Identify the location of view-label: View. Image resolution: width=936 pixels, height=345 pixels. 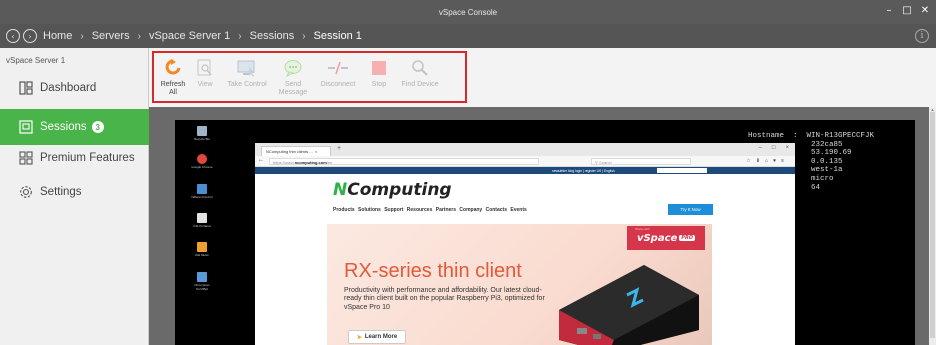
(205, 84).